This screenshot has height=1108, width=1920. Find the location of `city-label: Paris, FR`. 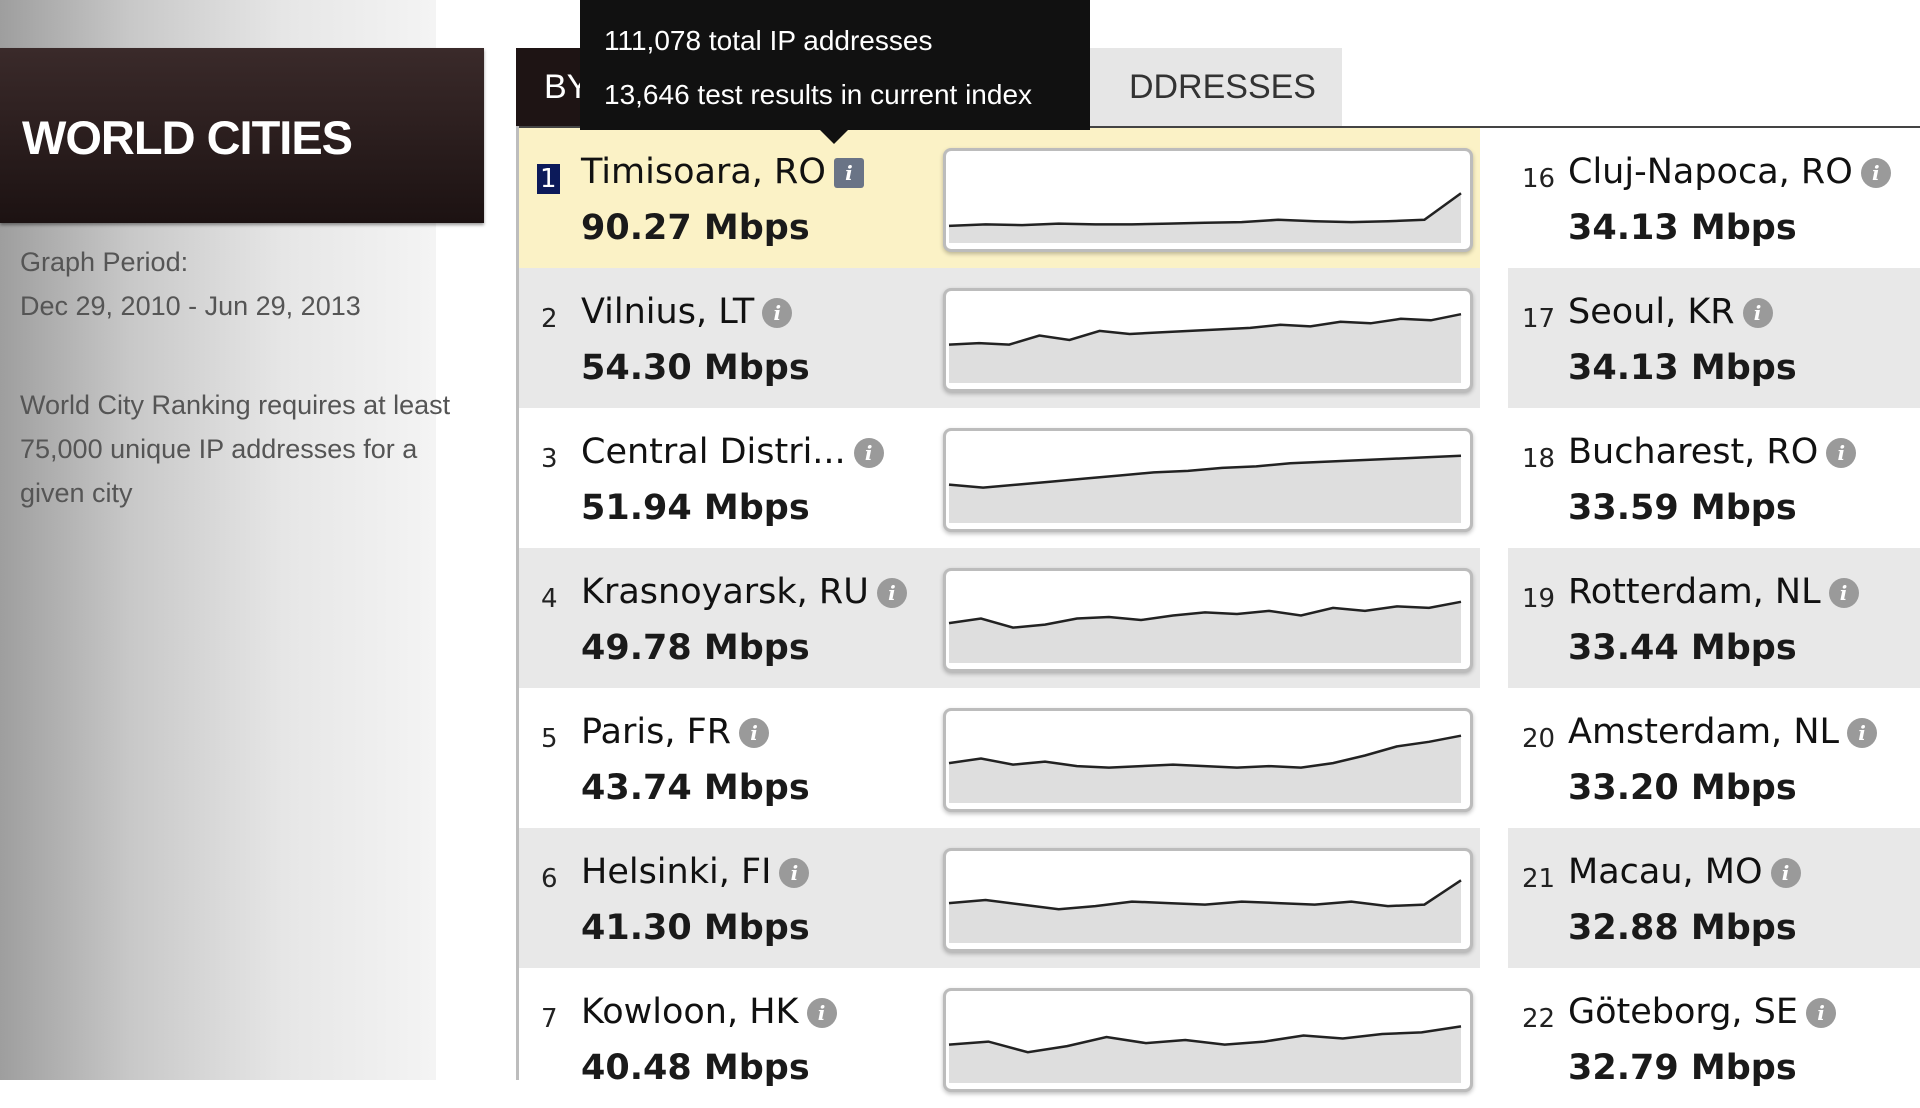

city-label: Paris, FR is located at coordinates (656, 732).